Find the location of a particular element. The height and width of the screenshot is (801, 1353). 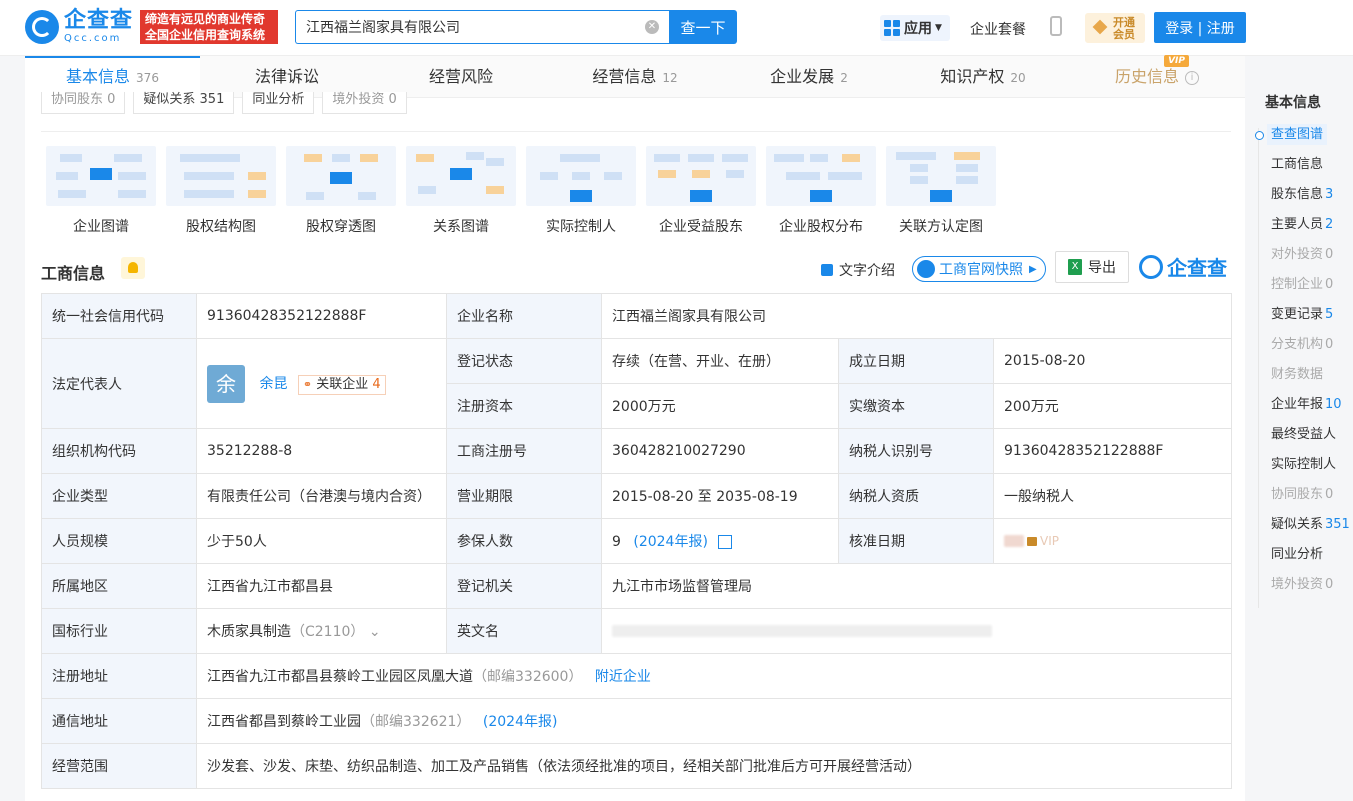

side-nav-item: 工商信息 is located at coordinates (1304, 165).